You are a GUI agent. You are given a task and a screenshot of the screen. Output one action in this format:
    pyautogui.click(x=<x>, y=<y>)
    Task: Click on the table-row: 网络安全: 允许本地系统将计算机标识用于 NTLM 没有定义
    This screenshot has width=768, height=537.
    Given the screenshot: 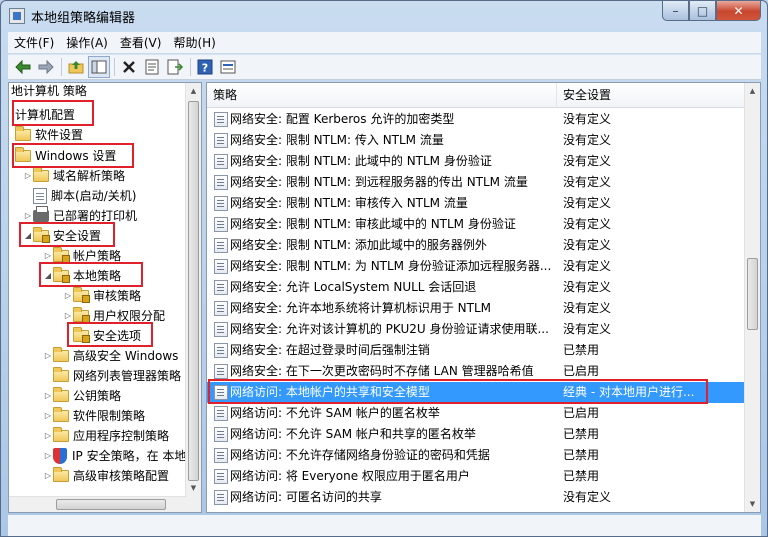 What is the action you would take?
    pyautogui.click(x=476, y=308)
    